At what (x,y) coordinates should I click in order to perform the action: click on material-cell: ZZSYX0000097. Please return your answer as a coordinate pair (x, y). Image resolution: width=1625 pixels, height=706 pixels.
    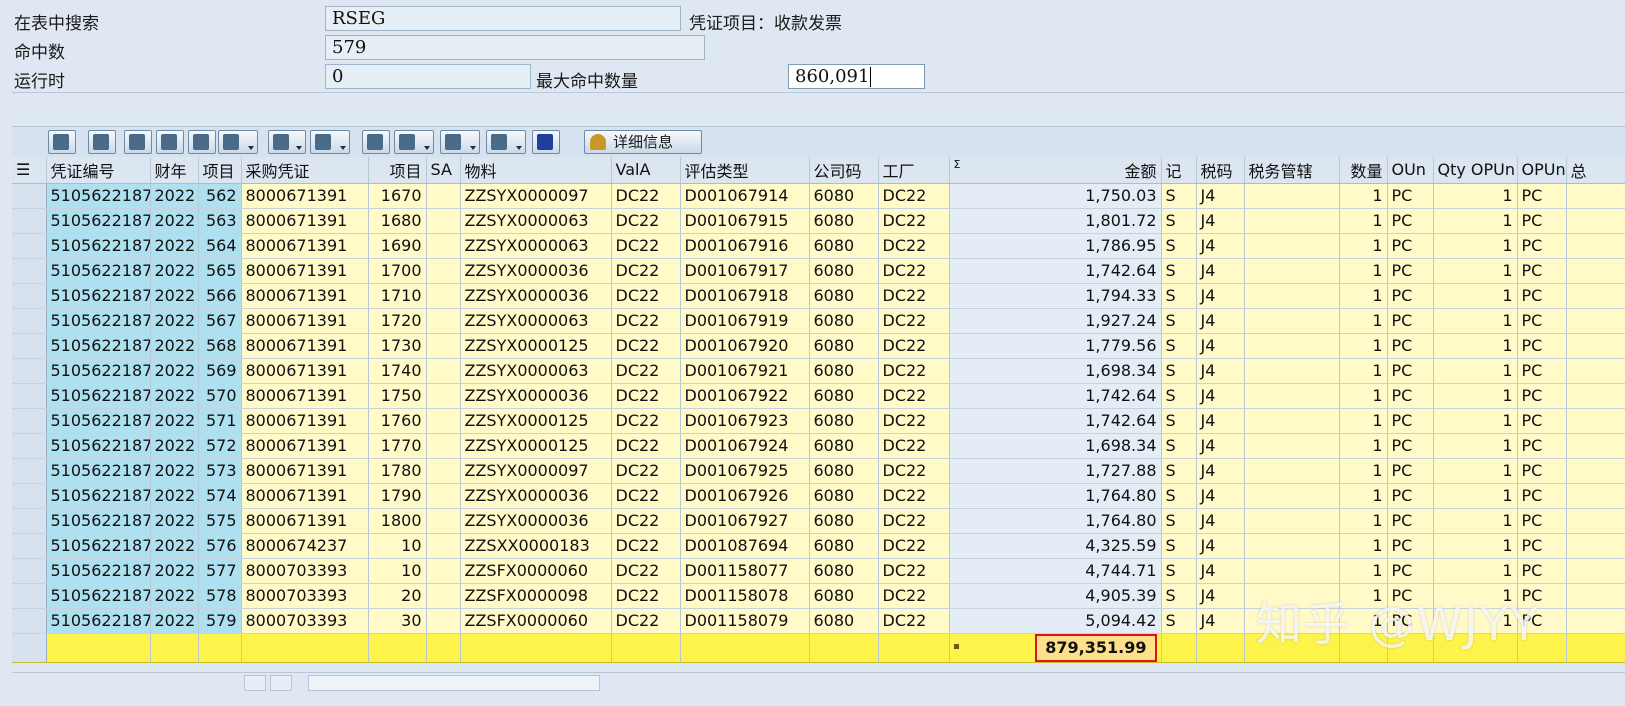
    Looking at the image, I should click on (536, 471).